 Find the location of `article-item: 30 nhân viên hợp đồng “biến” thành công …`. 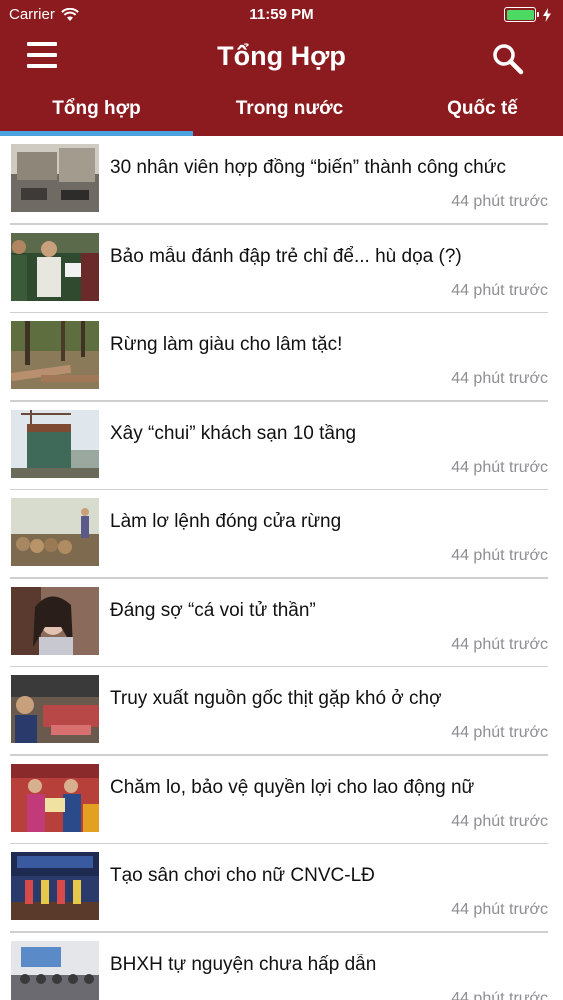

article-item: 30 nhân viên hợp đồng “biến” thành công … is located at coordinates (281, 180).